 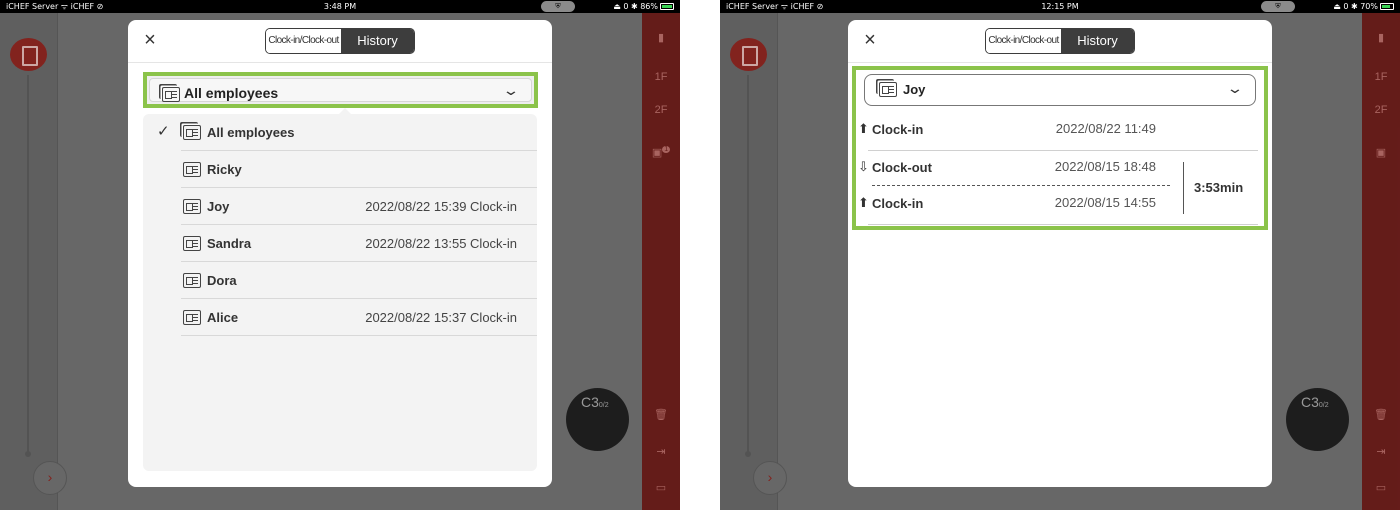 What do you see at coordinates (229, 243) in the screenshot?
I see `employee-name: Sandra` at bounding box center [229, 243].